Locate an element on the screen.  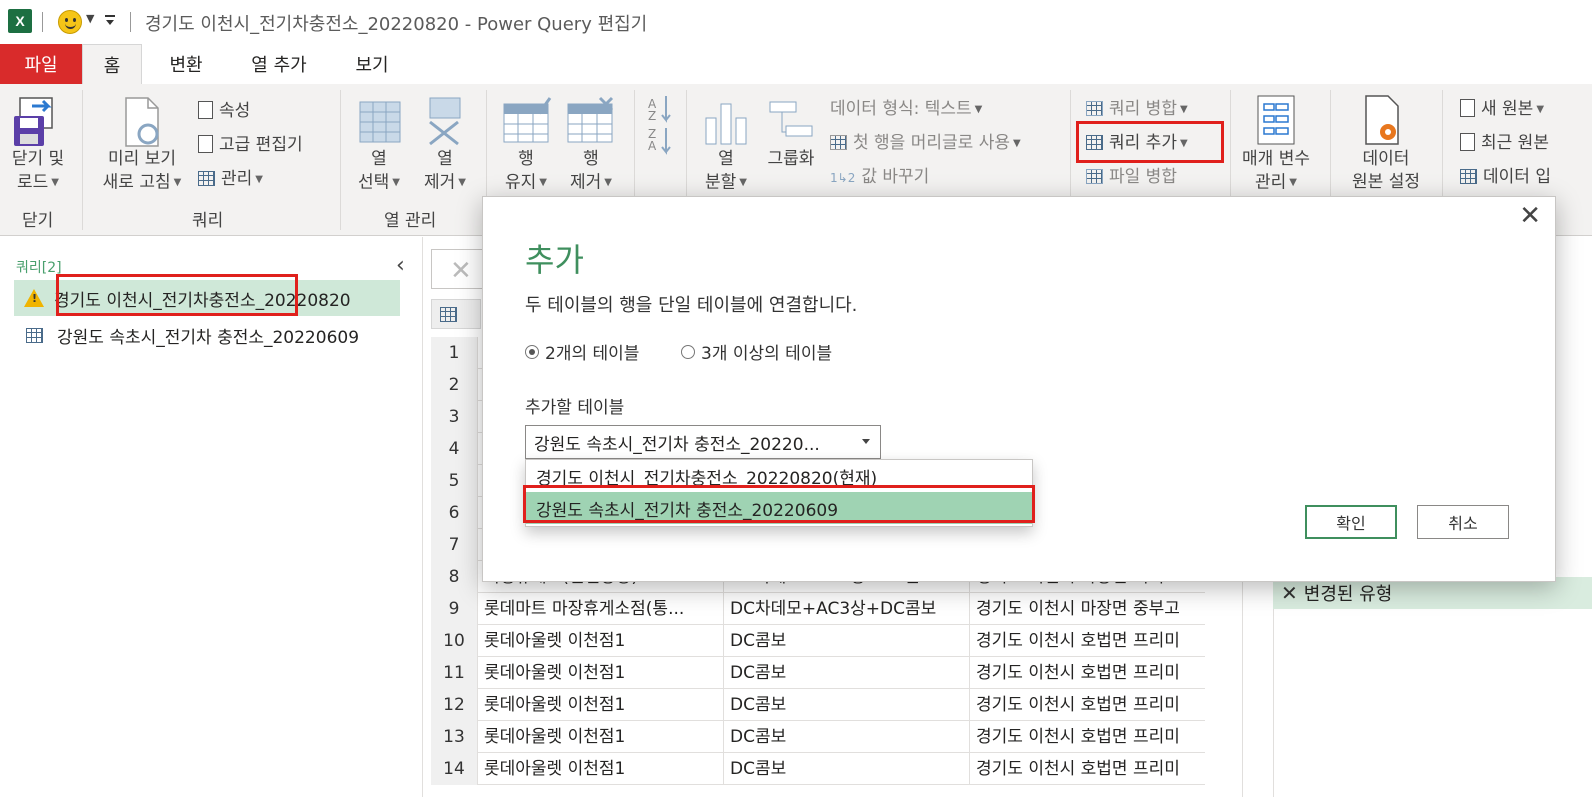
use-first-row-button: 첫 행을 머리글로 사용 ▼ is located at coordinates (925, 140).